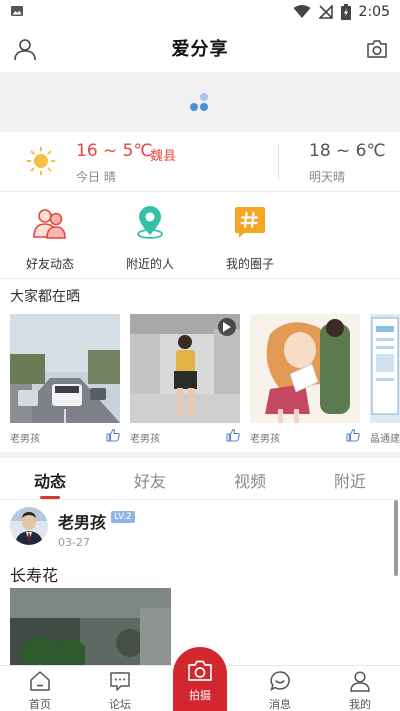 The height and width of the screenshot is (711, 400). Describe the element at coordinates (227, 327) in the screenshot. I see `play-icon` at that location.